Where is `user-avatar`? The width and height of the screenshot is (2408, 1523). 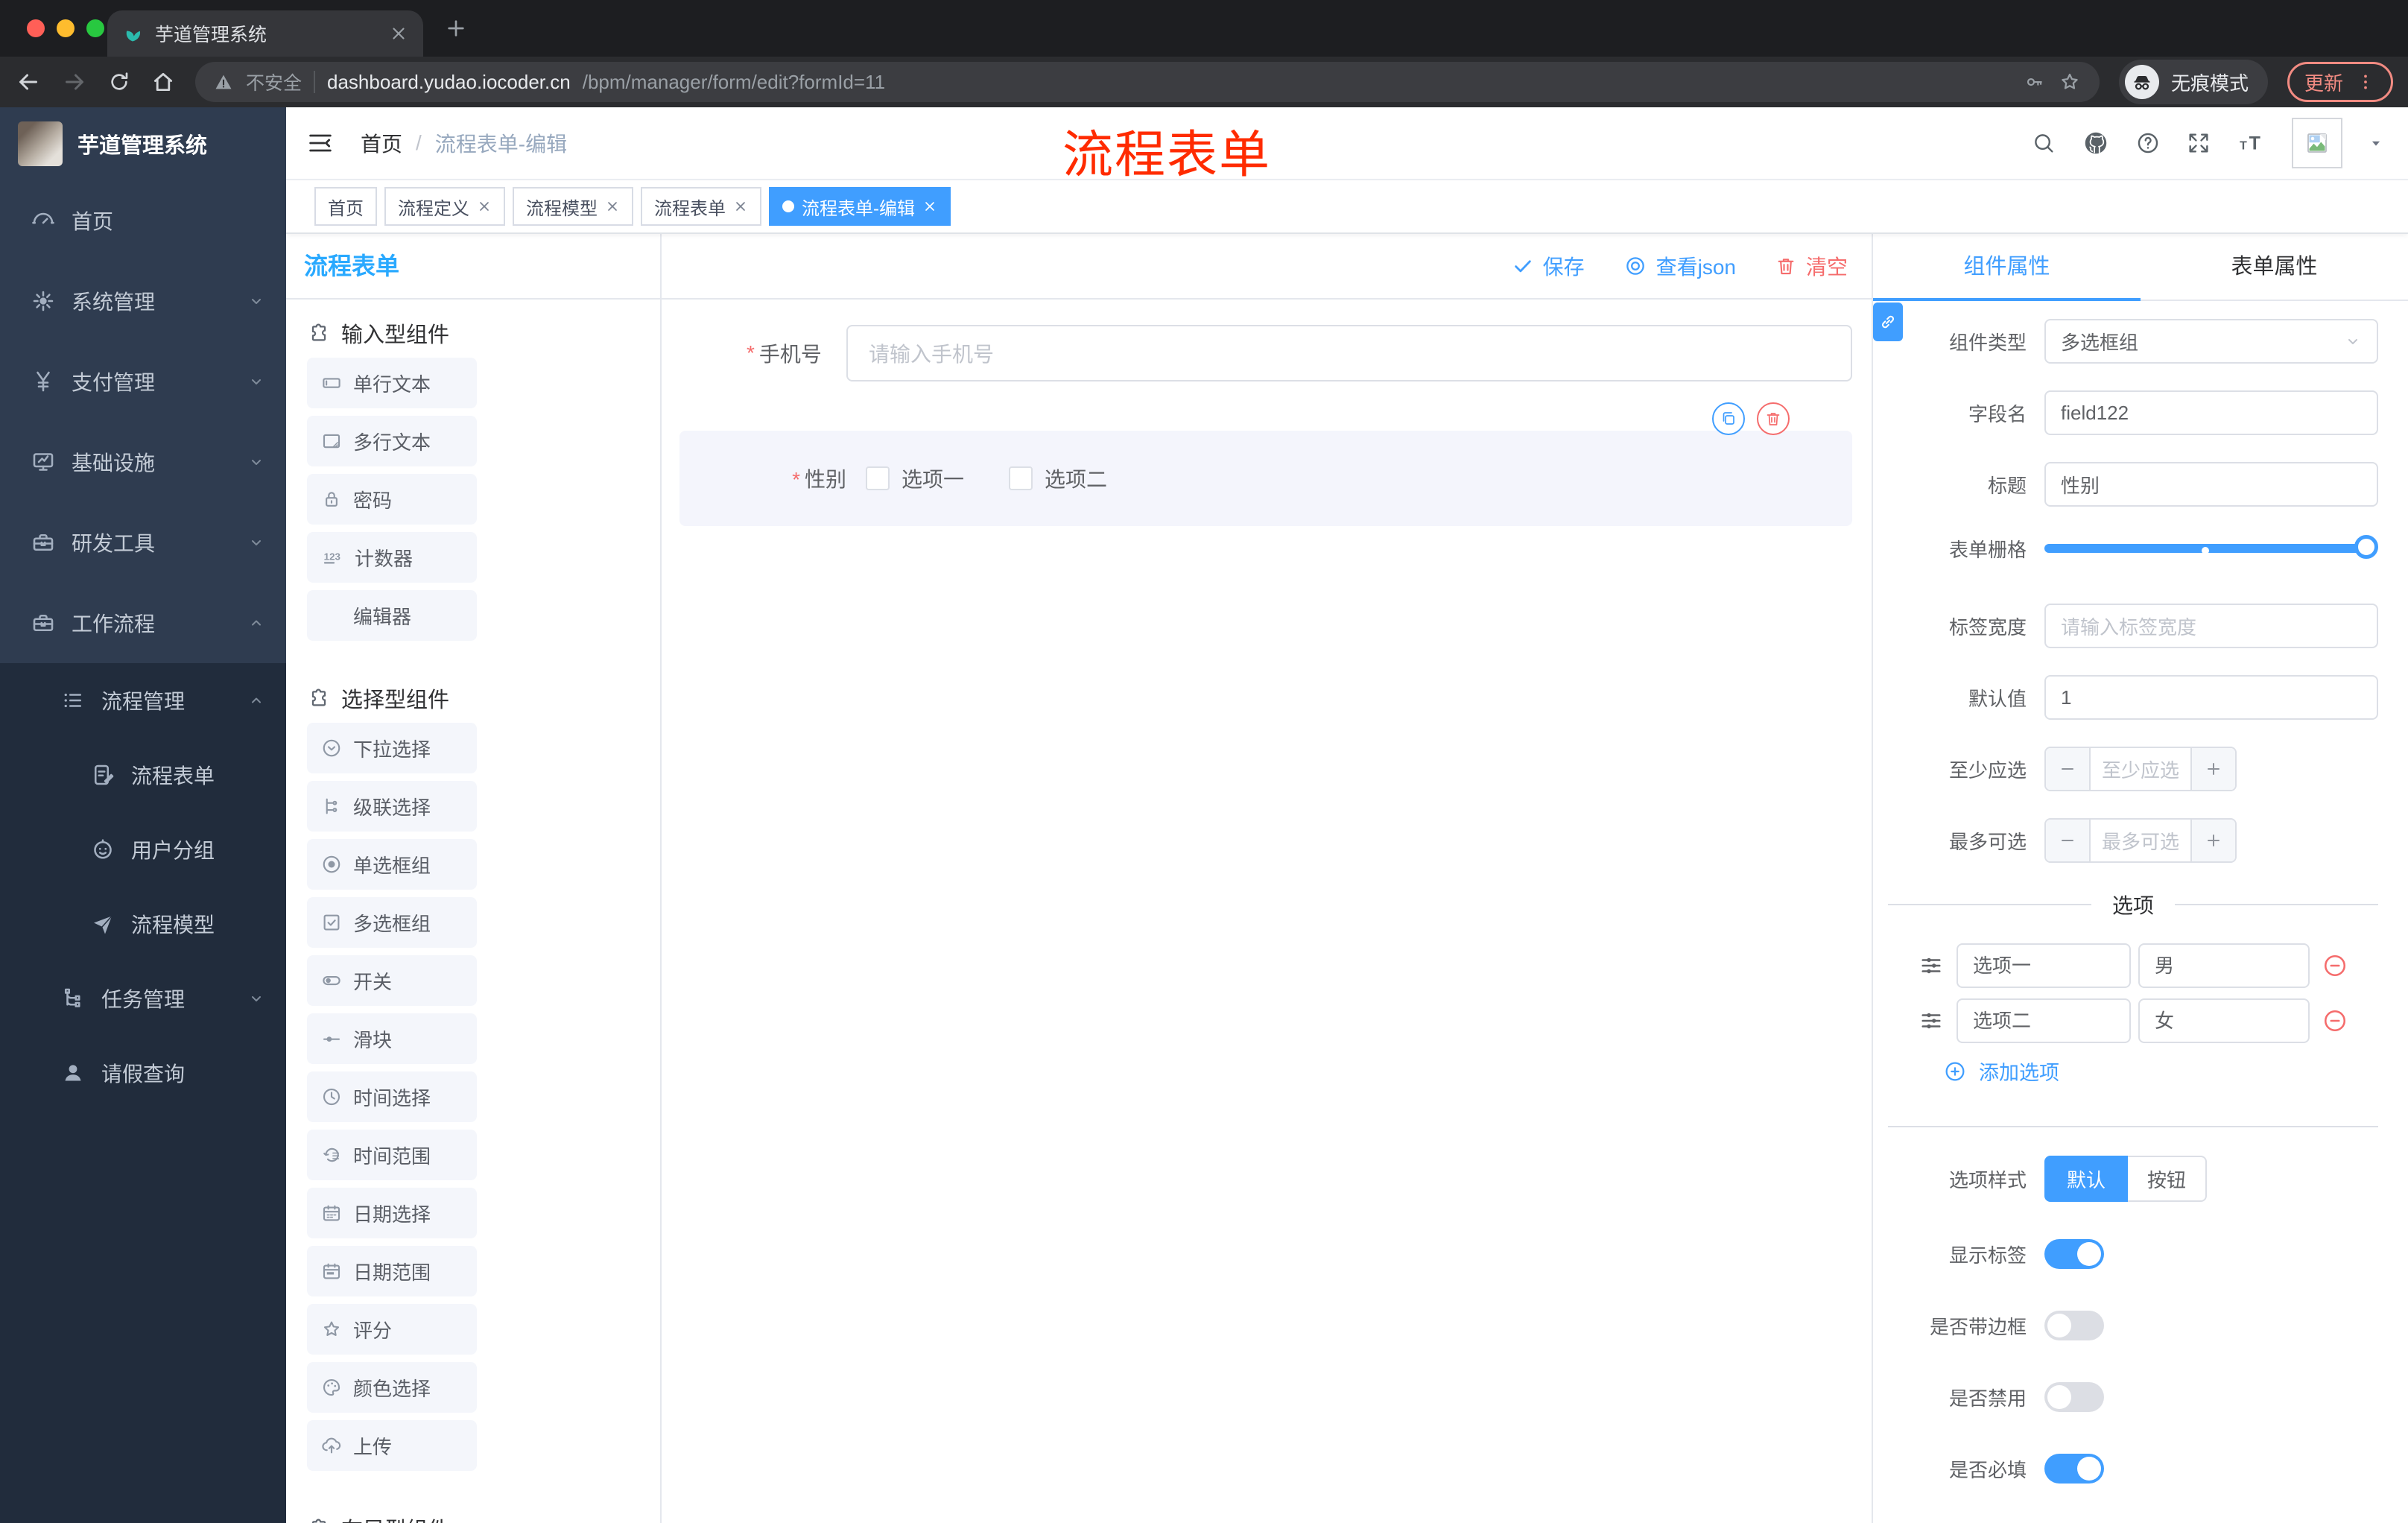 user-avatar is located at coordinates (2317, 143).